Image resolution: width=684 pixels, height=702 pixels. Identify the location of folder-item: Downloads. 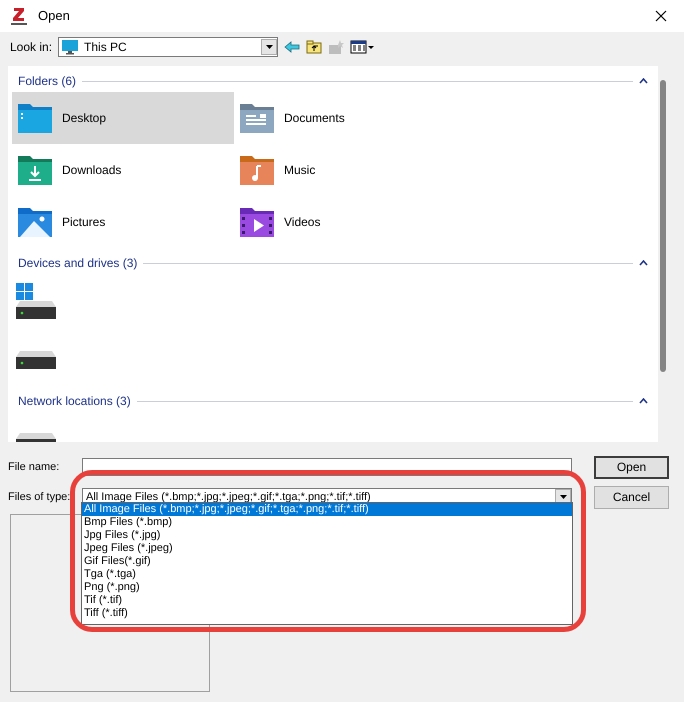
(123, 170).